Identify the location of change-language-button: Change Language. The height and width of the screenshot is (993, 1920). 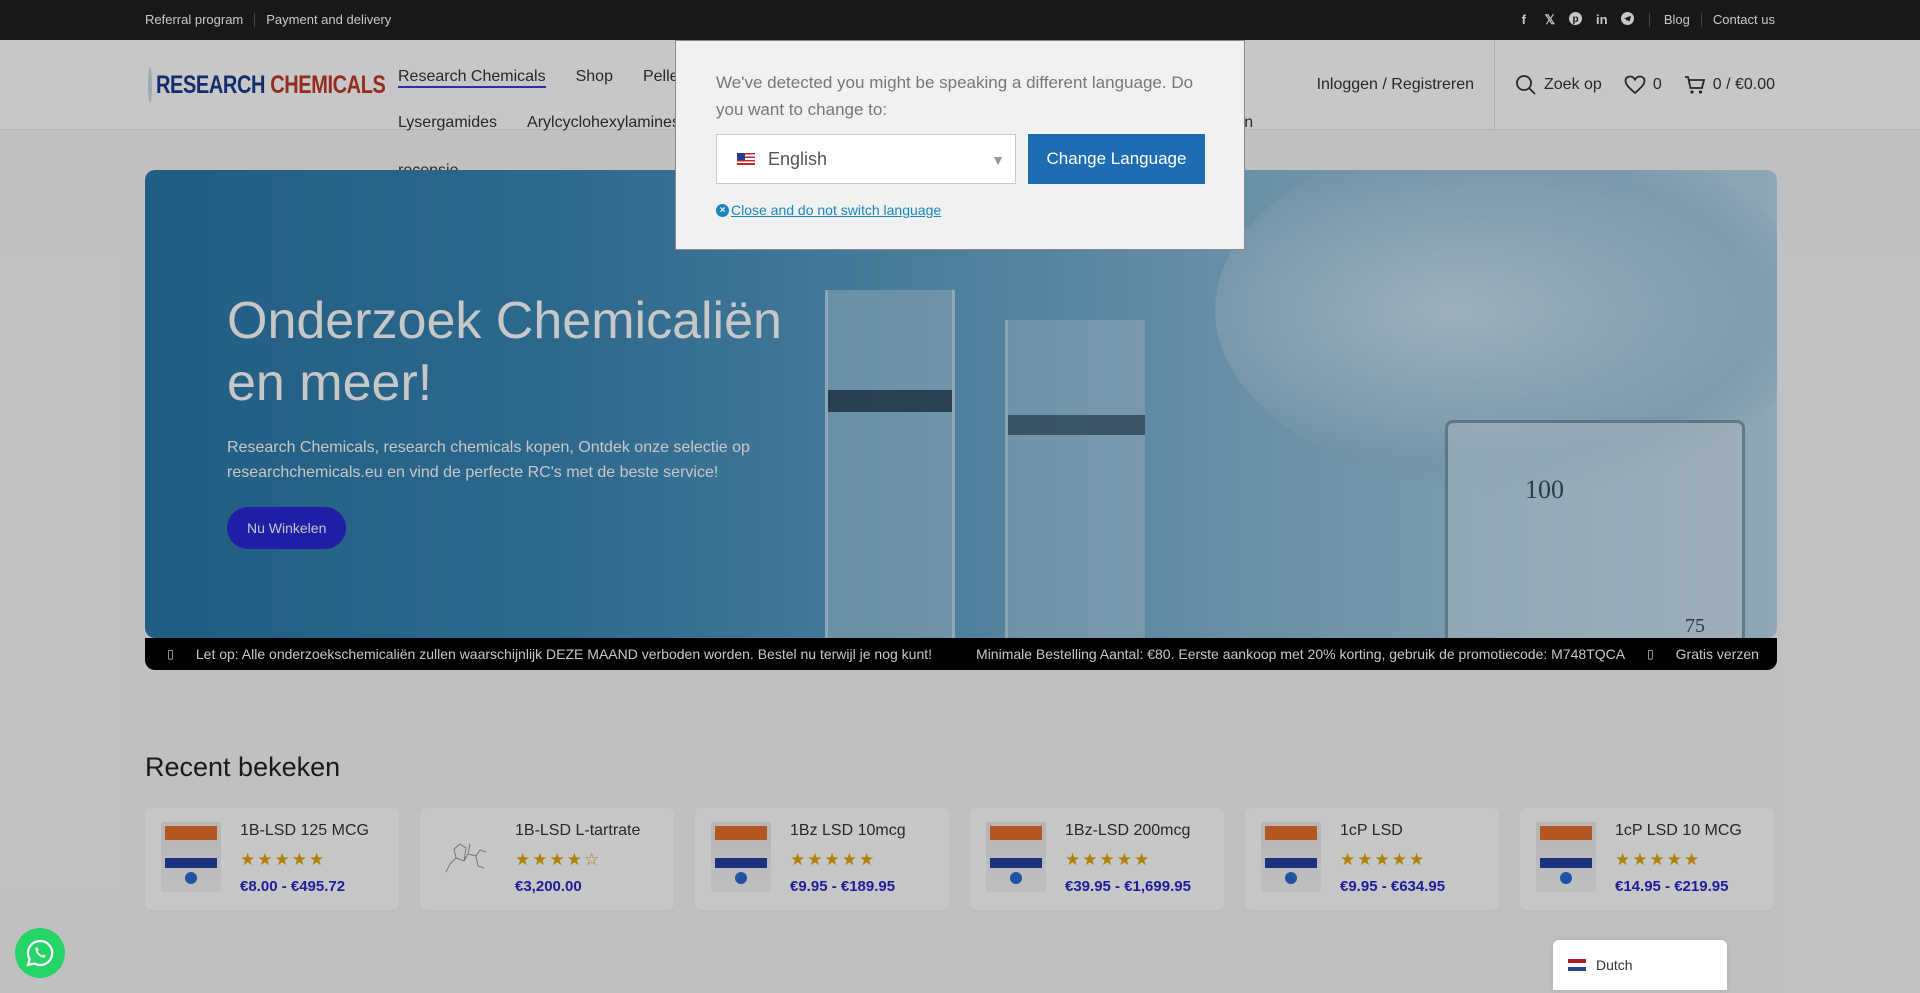
(1116, 159).